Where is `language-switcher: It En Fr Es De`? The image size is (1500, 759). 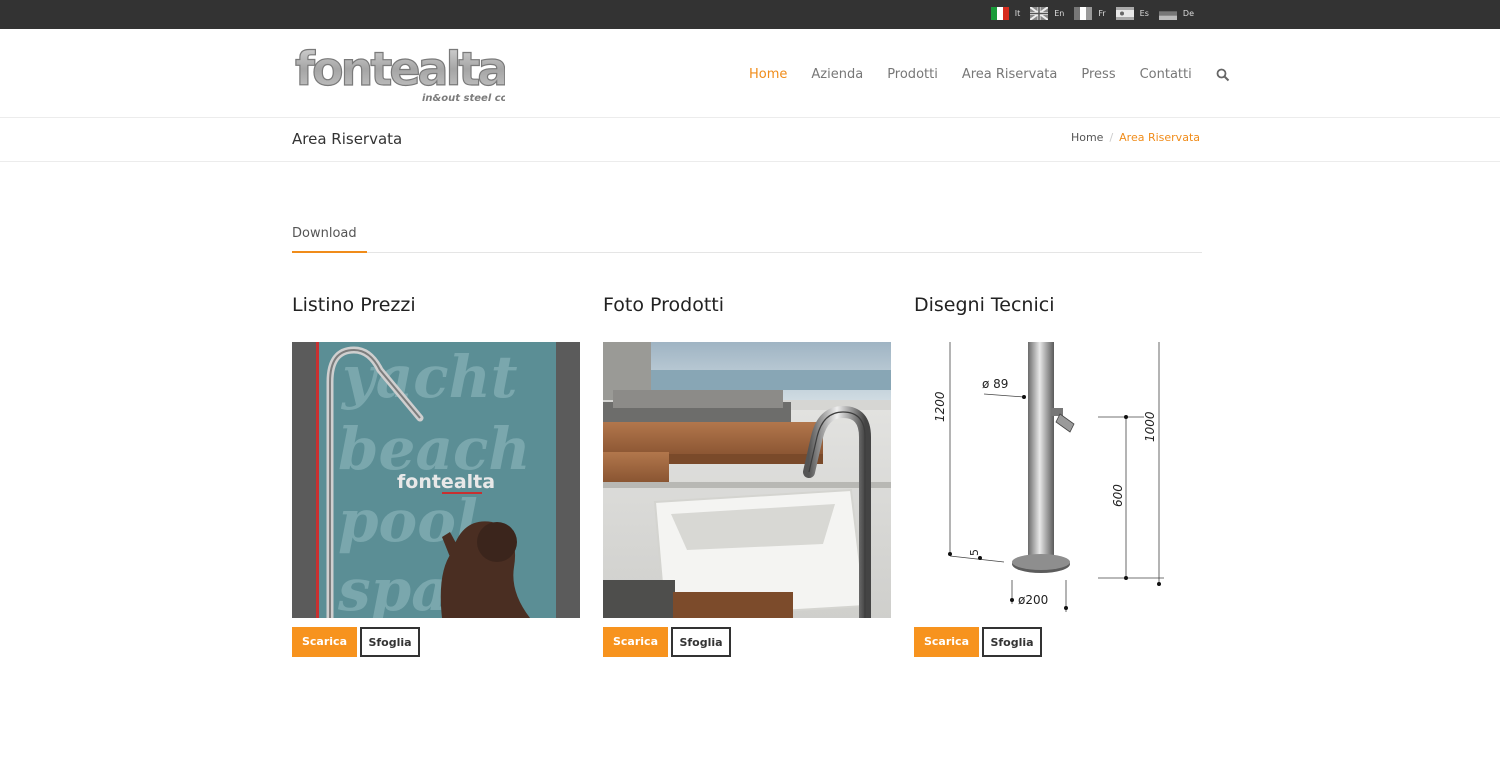 language-switcher: It En Fr Es De is located at coordinates (1092, 13).